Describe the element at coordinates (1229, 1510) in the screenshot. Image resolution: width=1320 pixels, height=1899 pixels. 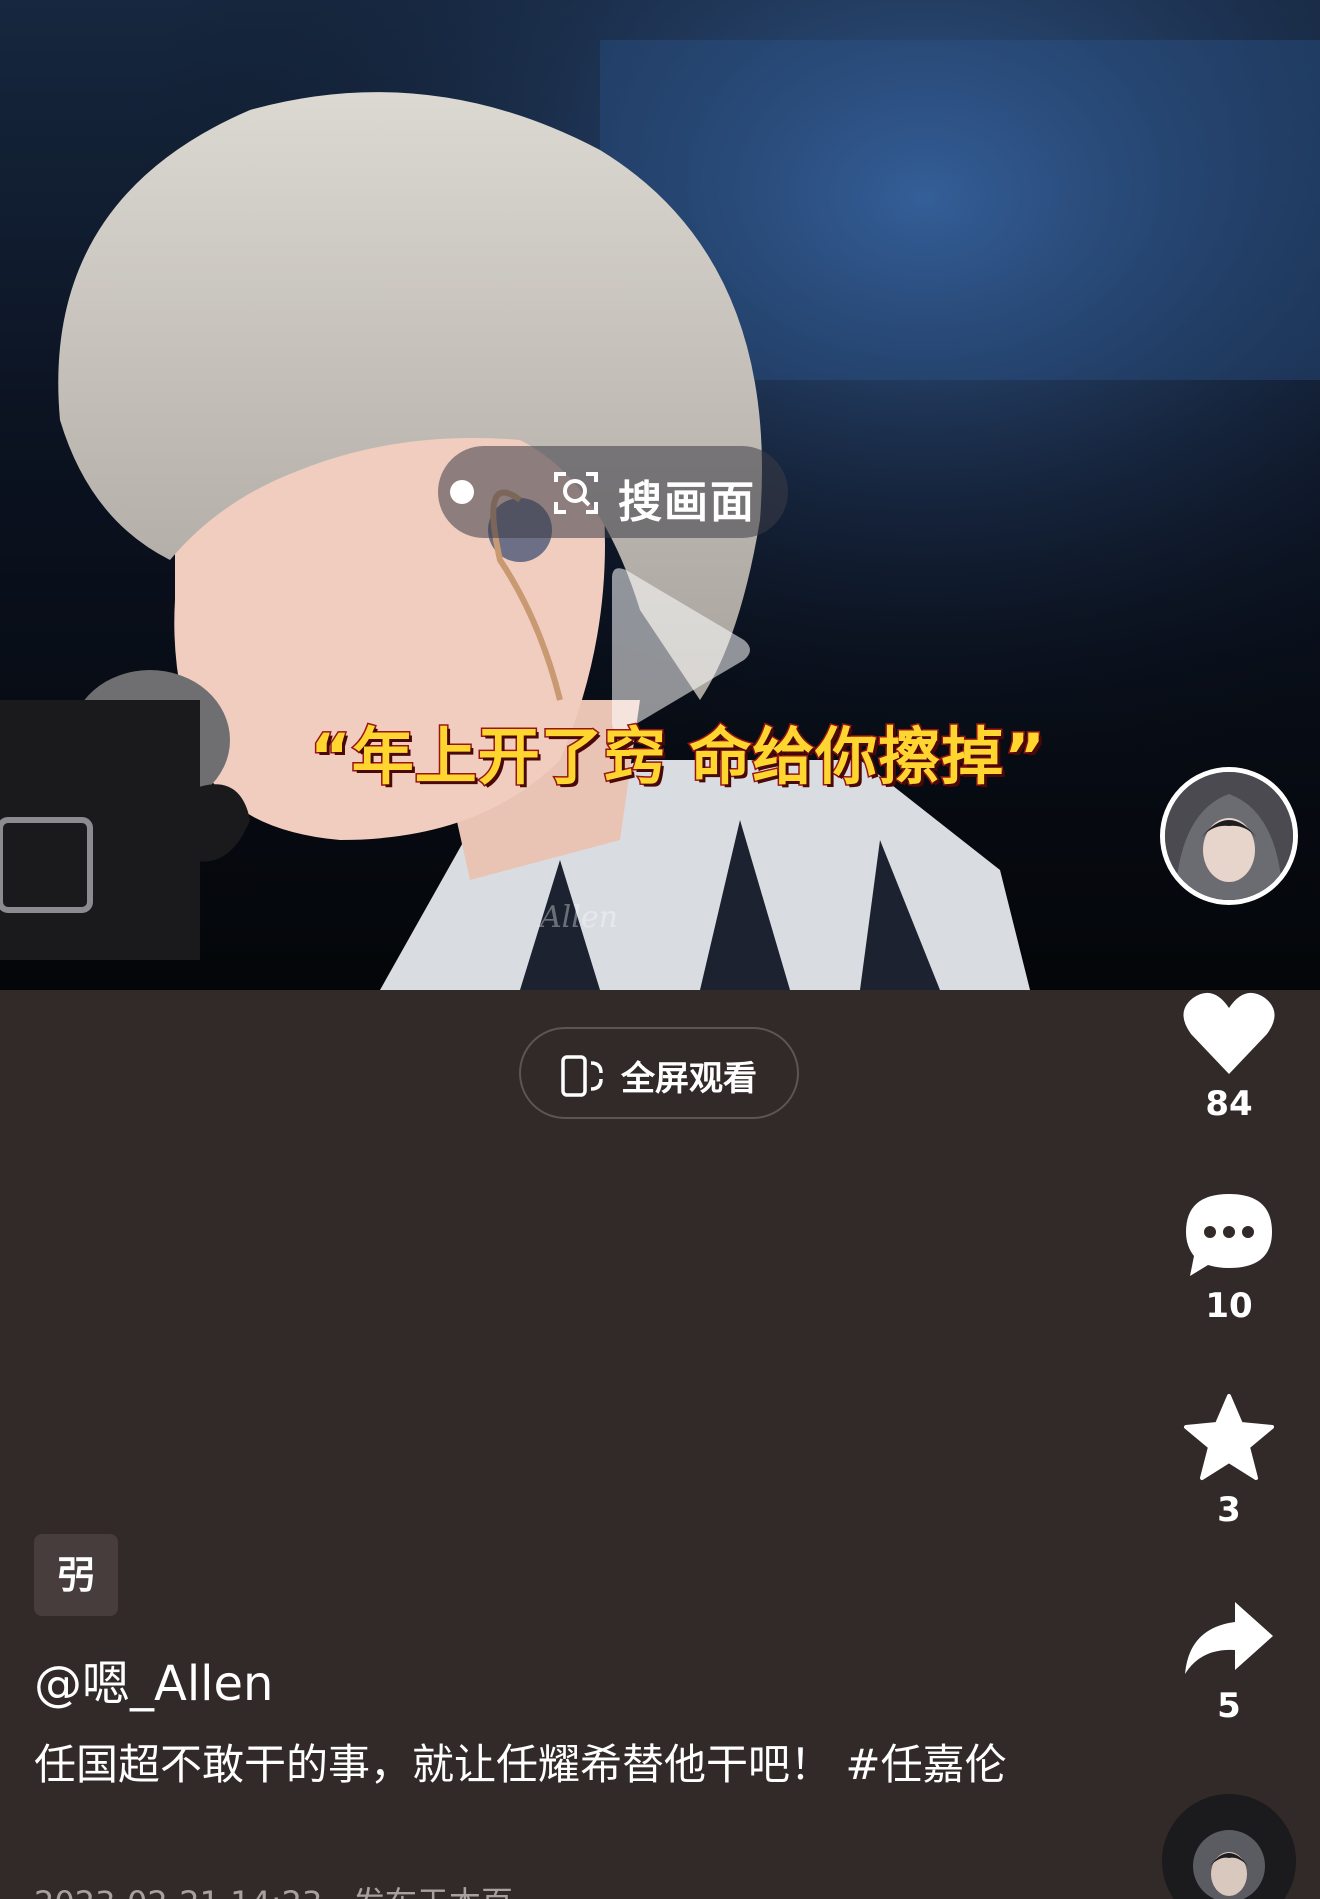
I see `favorite-count: 3` at that location.